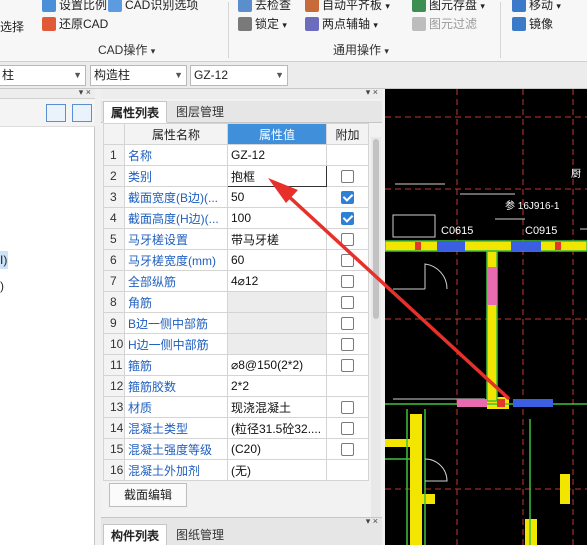 The height and width of the screenshot is (545, 587). I want to click on component-select: GZ-12 ▼, so click(239, 75).